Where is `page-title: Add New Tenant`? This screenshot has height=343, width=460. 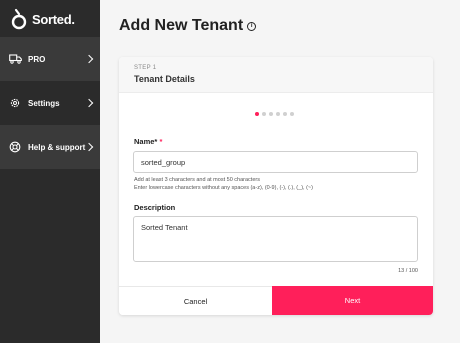
page-title: Add New Tenant is located at coordinates (181, 25).